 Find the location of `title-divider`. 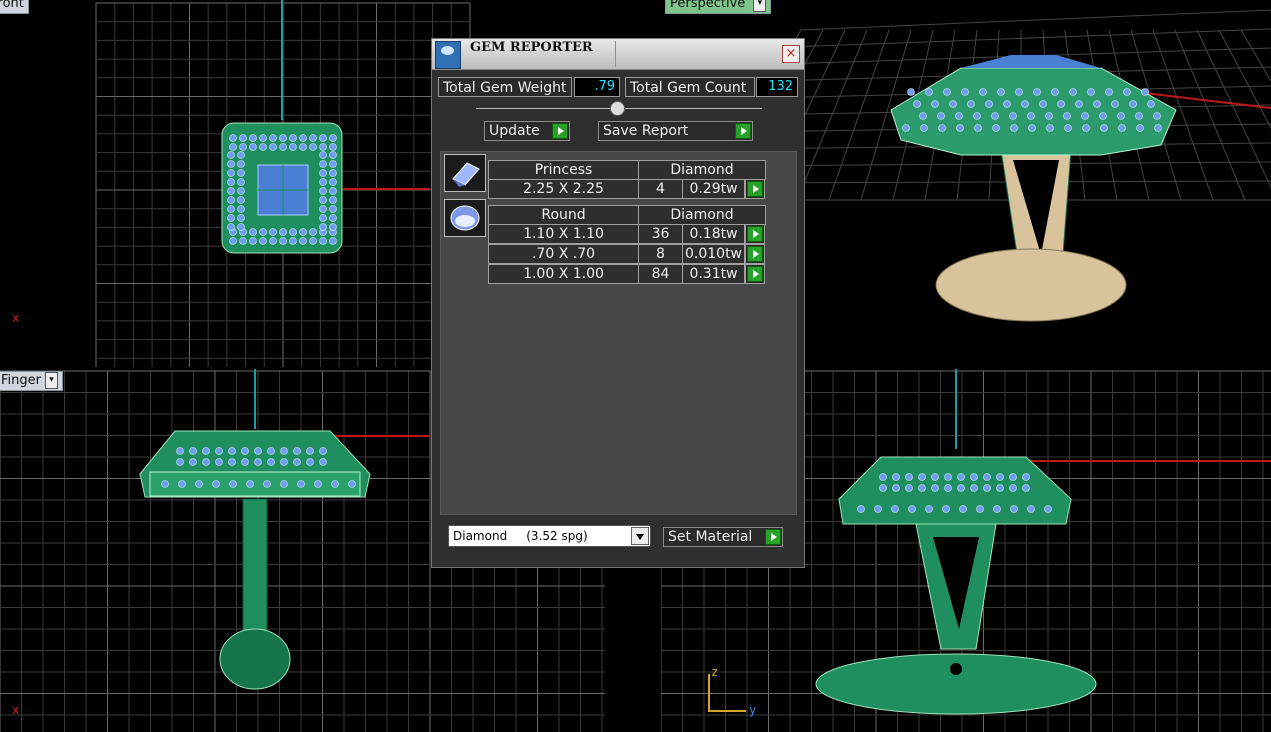

title-divider is located at coordinates (615, 54).